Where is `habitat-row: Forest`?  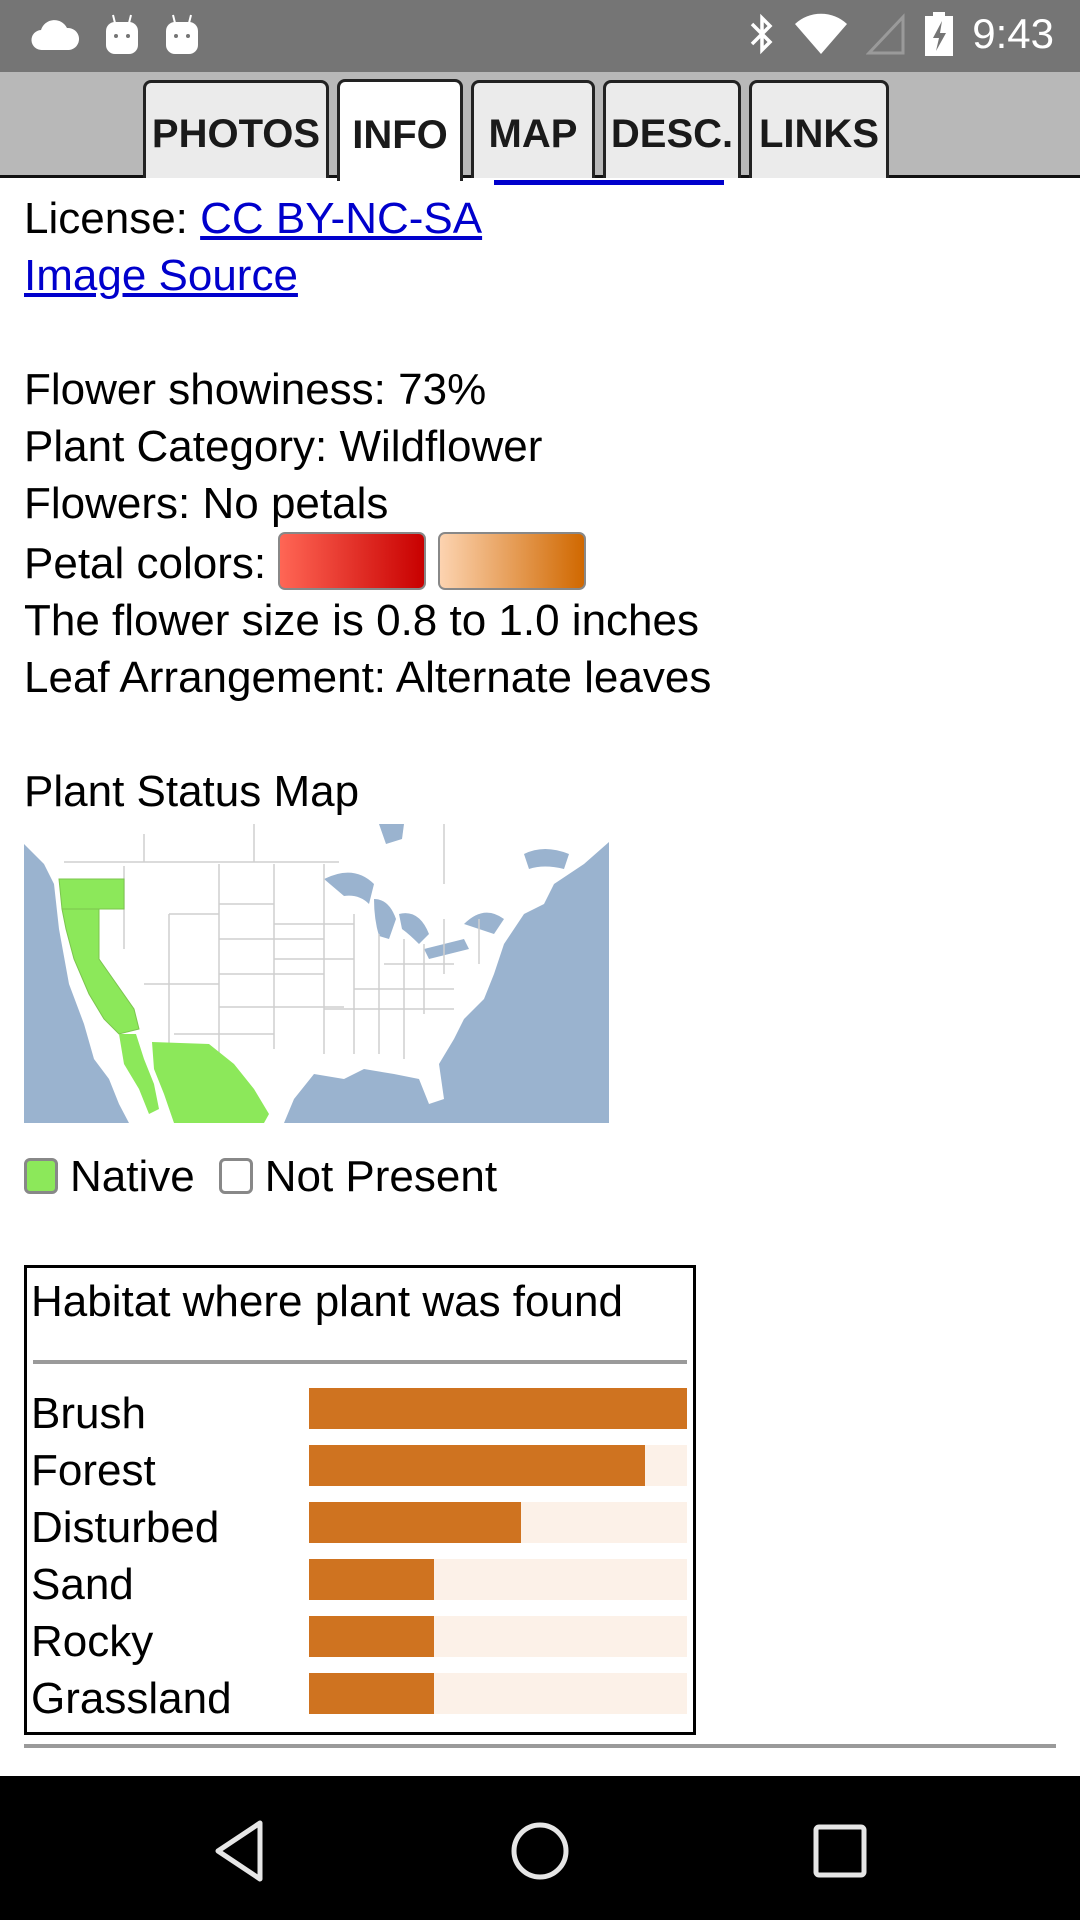 habitat-row: Forest is located at coordinates (360, 1466).